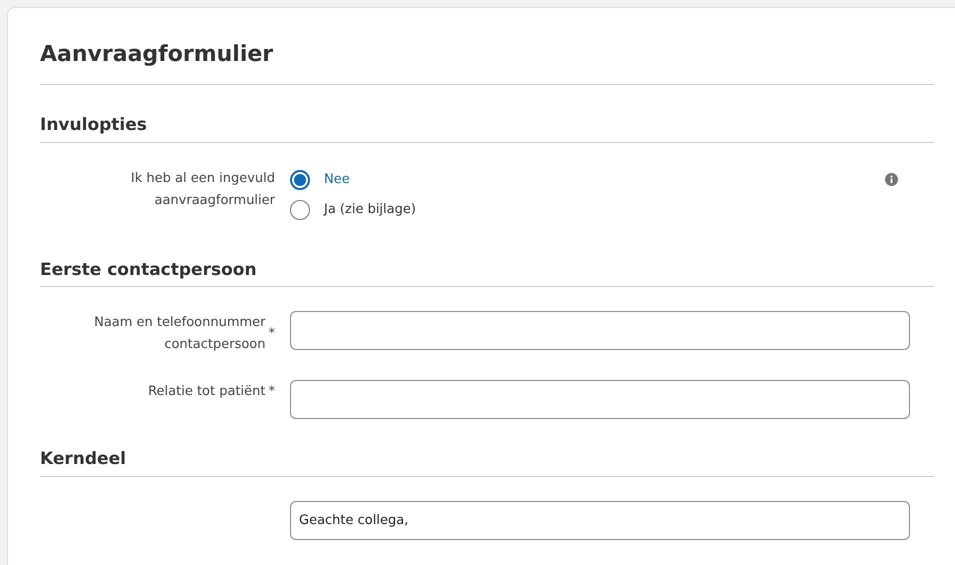 The width and height of the screenshot is (955, 565). What do you see at coordinates (487, 463) in the screenshot?
I see `section-heading: Kerndeel` at bounding box center [487, 463].